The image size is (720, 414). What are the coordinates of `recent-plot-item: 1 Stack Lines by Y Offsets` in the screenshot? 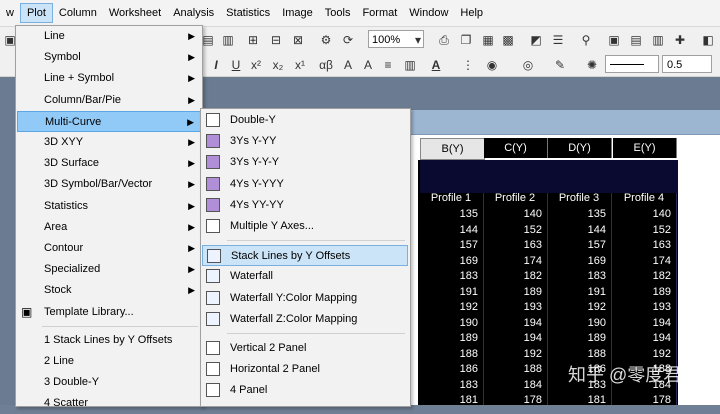 It's located at (109, 340).